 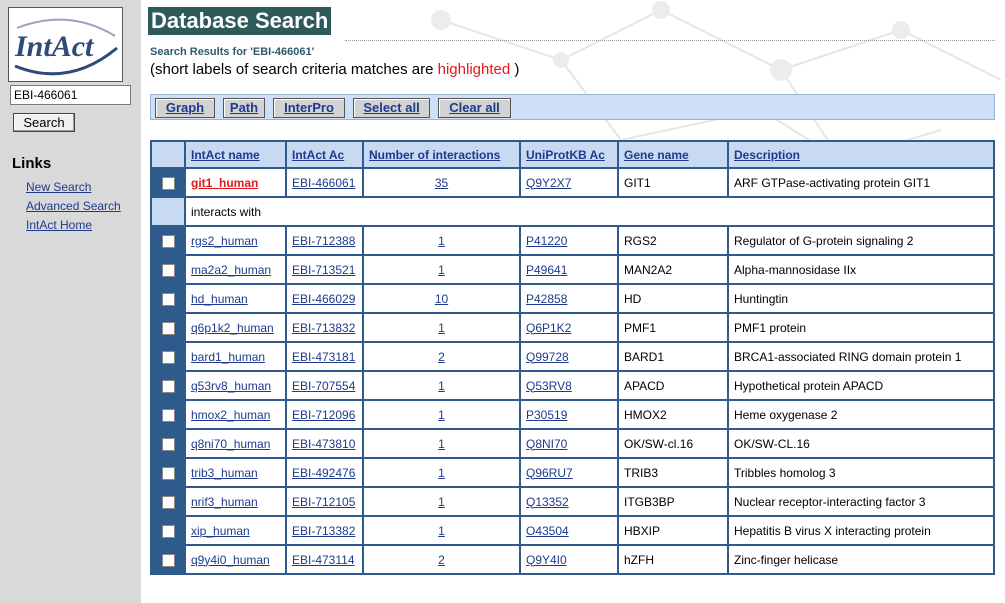 I want to click on intact-name-link: nrif3_human, so click(x=224, y=502).